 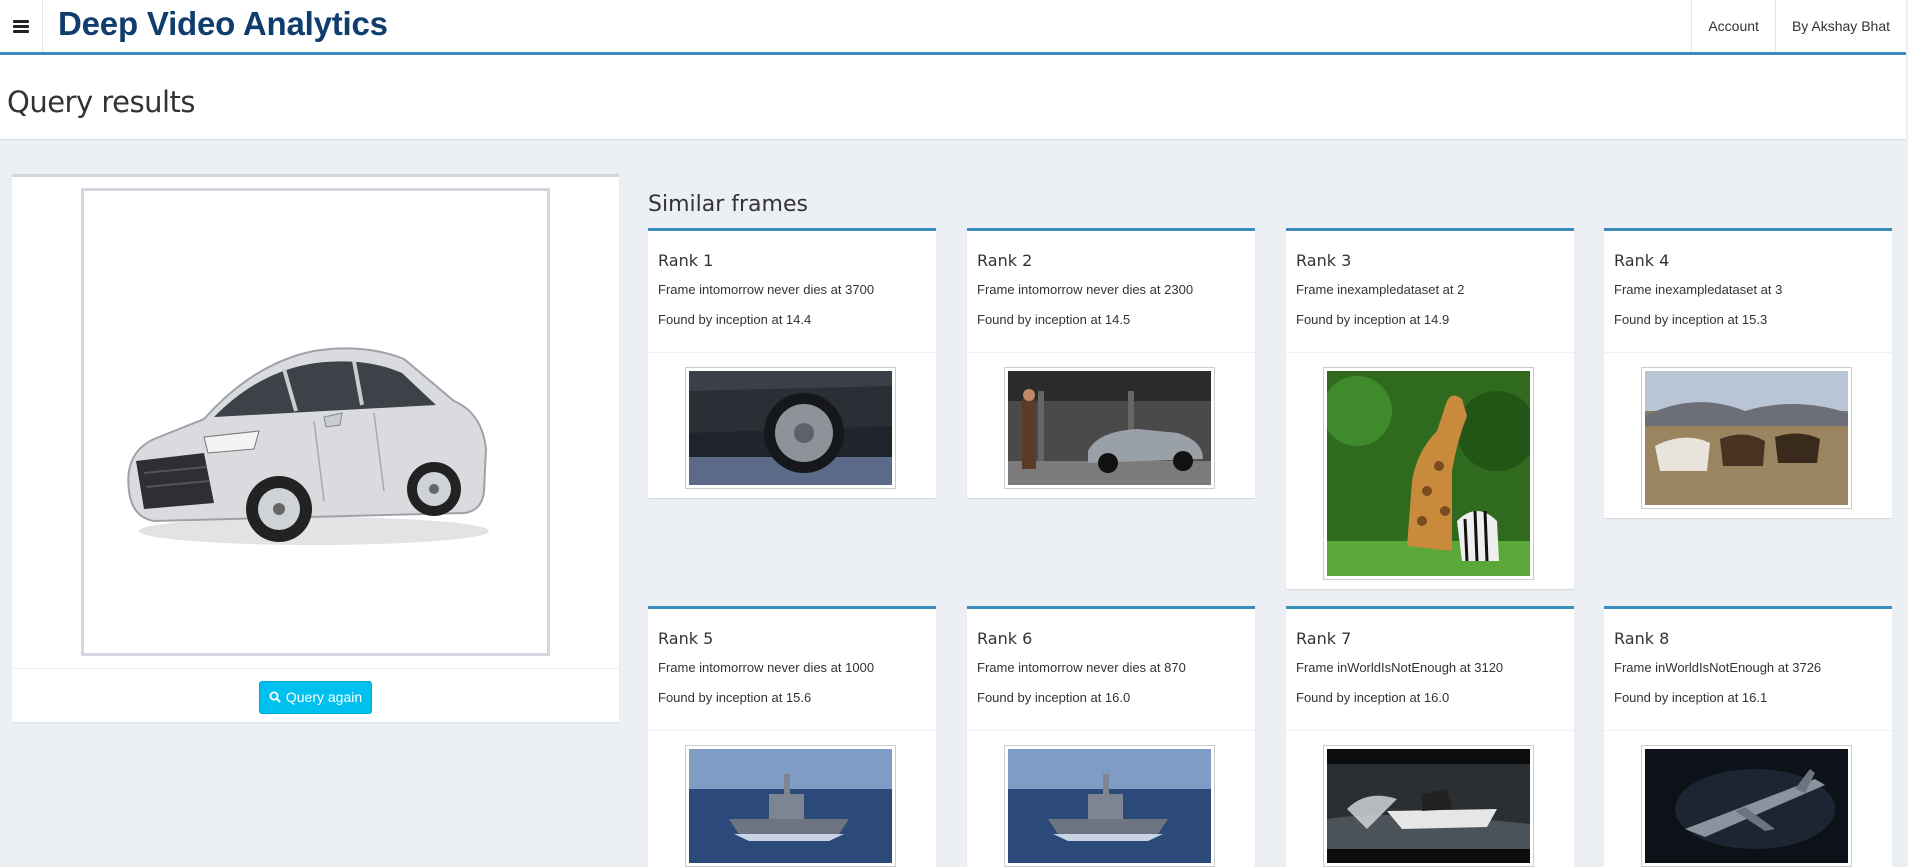 I want to click on giraffe-zebra-frame, so click(x=1428, y=473).